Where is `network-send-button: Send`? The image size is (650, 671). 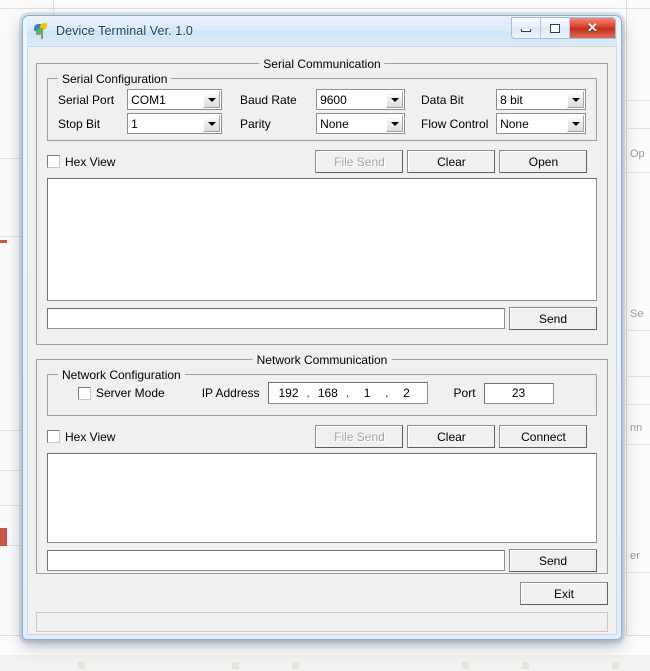 network-send-button: Send is located at coordinates (553, 560).